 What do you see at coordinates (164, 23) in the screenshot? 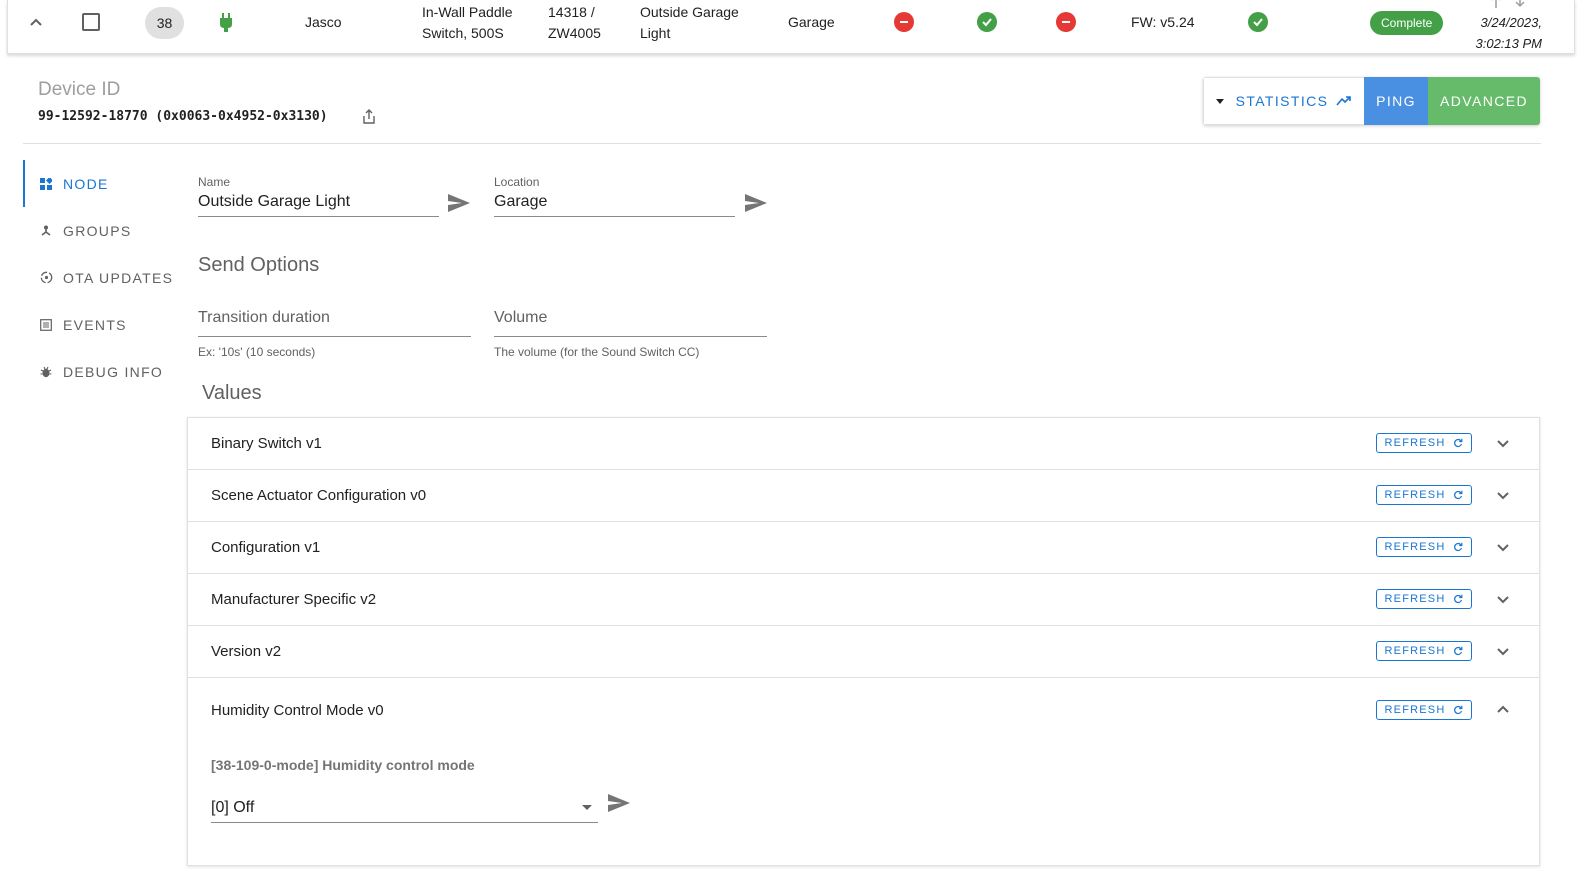
I see `node-id-chip: 38` at bounding box center [164, 23].